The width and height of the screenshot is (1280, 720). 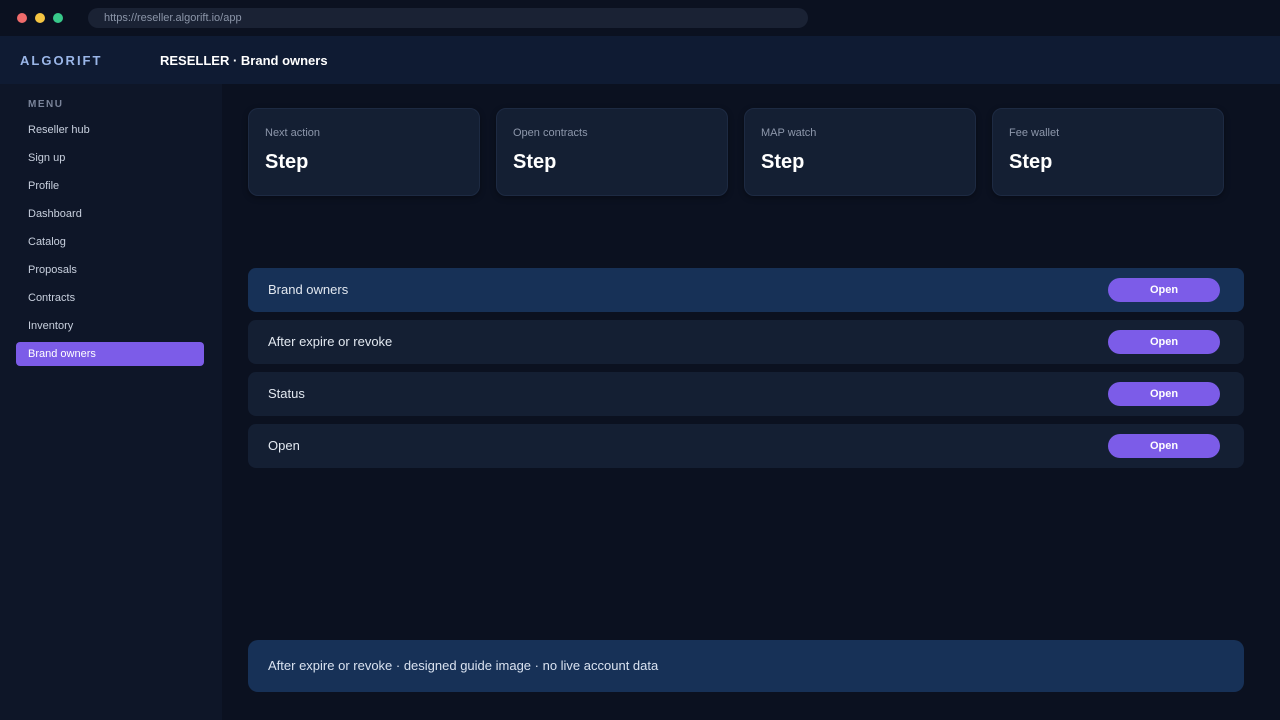 What do you see at coordinates (110, 214) in the screenshot?
I see `sidebar-item-dashboard: Dashboard` at bounding box center [110, 214].